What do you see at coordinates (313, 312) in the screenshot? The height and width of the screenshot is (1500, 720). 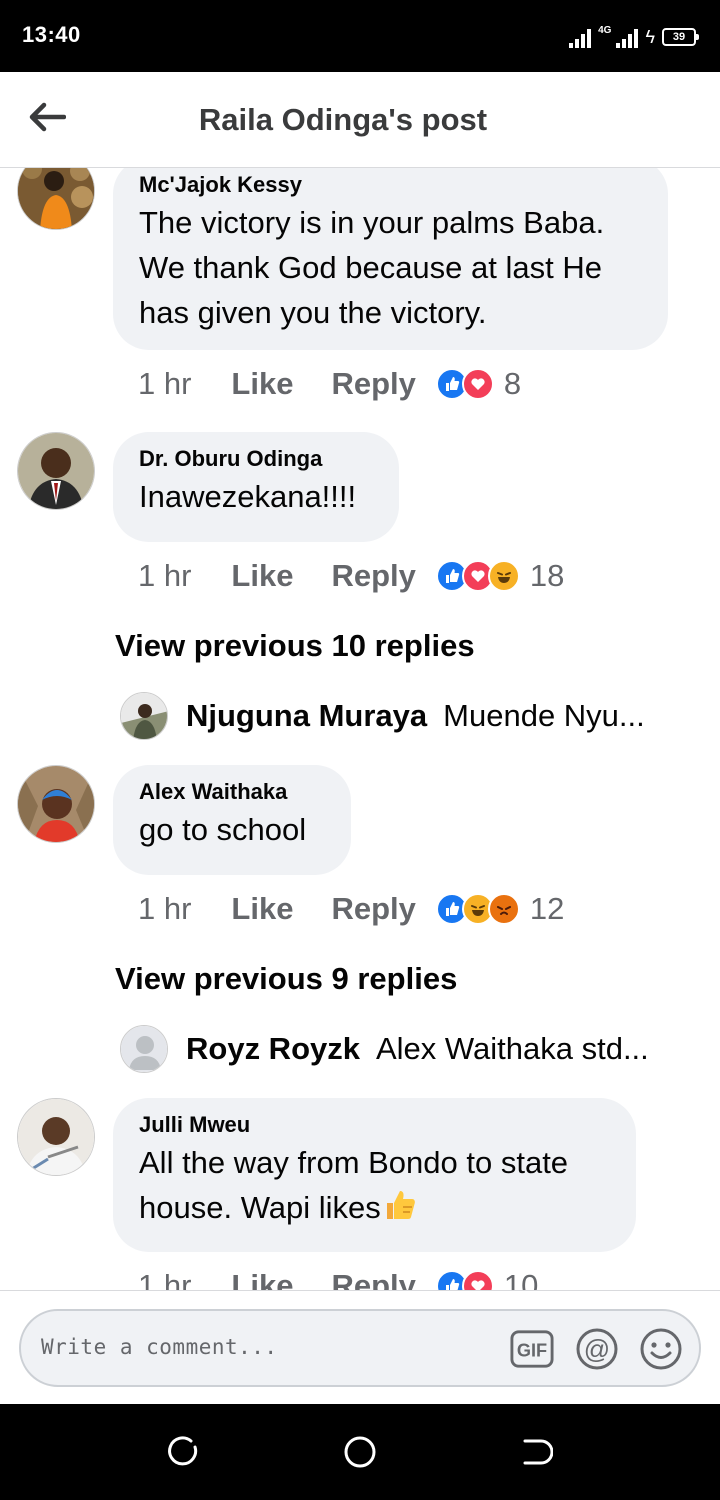 I see `comment-text-line: has given you the victory.` at bounding box center [313, 312].